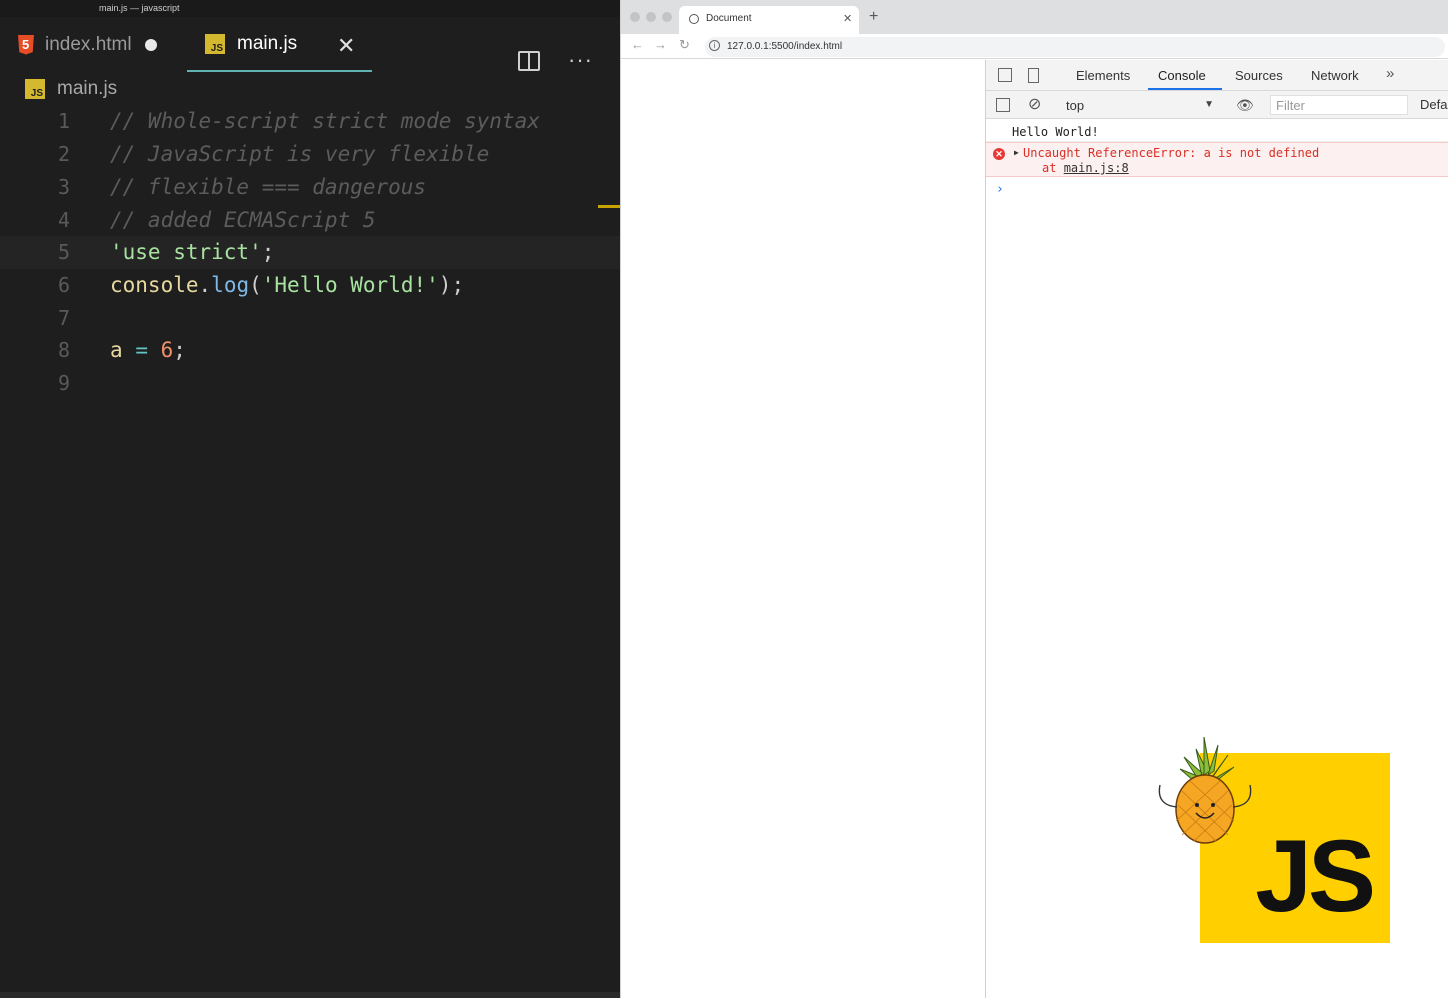 This screenshot has height=998, width=1448. Describe the element at coordinates (637, 44) in the screenshot. I see `back-arrow-icon: ←` at that location.